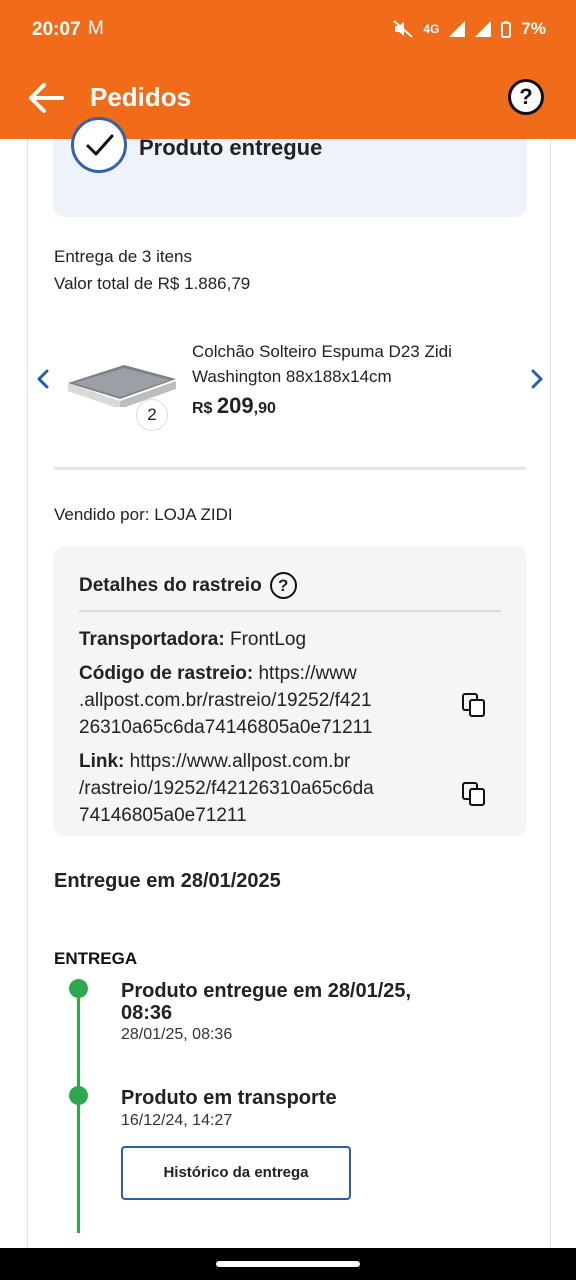 This screenshot has height=1280, width=576. I want to click on tracking-code-label: Código de rastreio:, so click(166, 673).